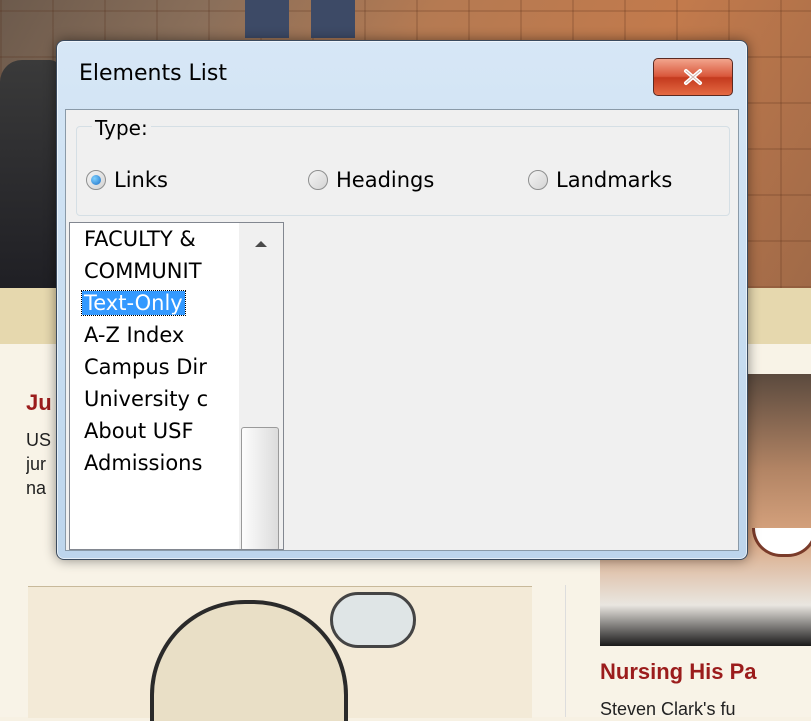  Describe the element at coordinates (30, 175) in the screenshot. I see `background-person` at that location.